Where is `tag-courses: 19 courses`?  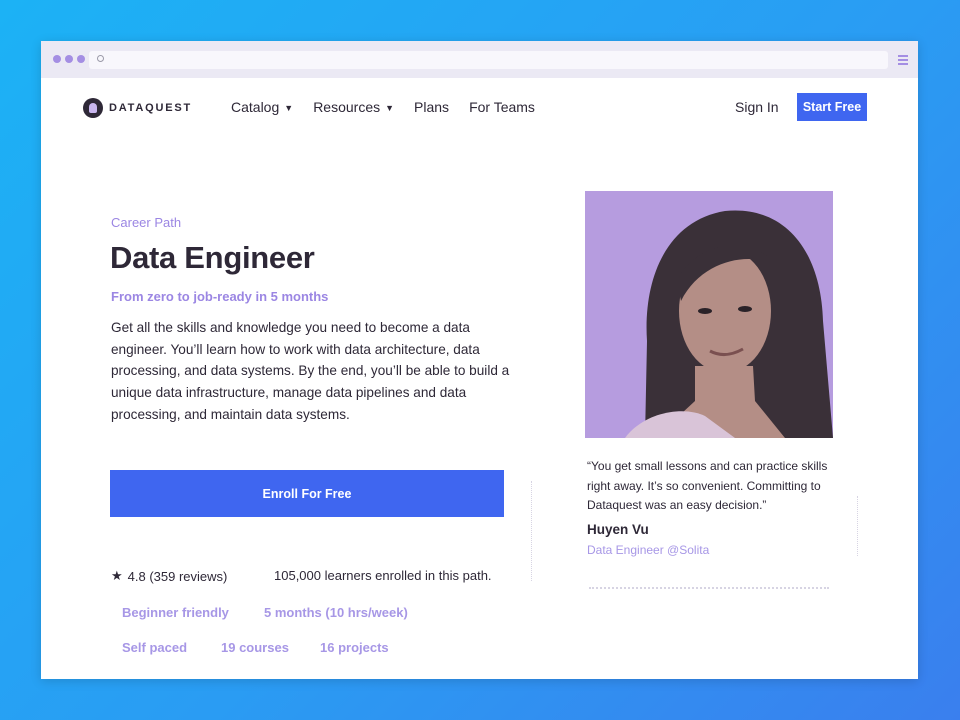 tag-courses: 19 courses is located at coordinates (255, 647).